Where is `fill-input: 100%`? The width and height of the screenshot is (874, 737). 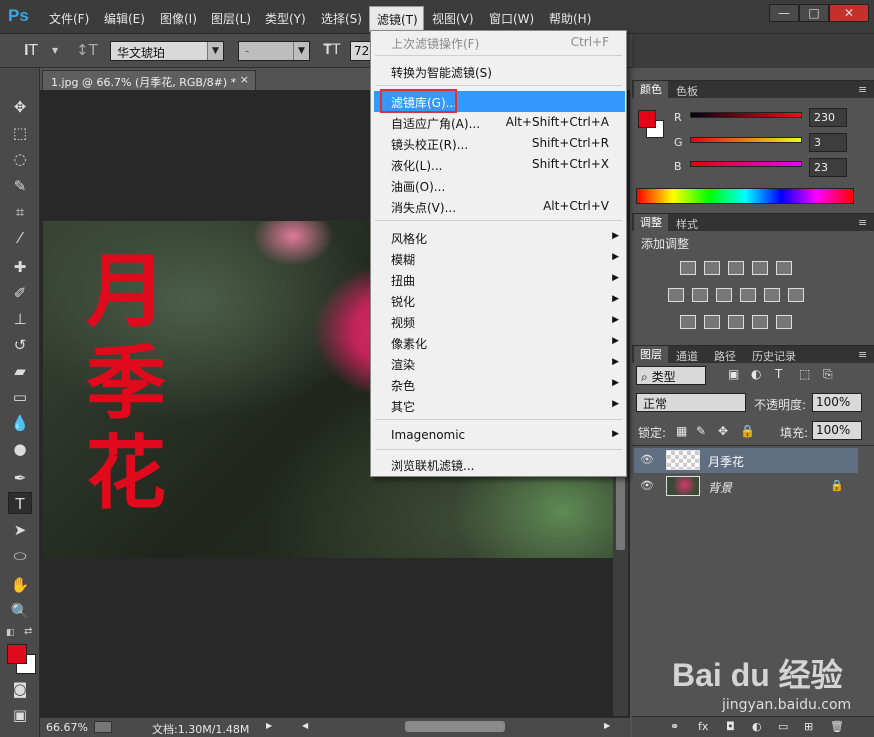 fill-input: 100% is located at coordinates (837, 430).